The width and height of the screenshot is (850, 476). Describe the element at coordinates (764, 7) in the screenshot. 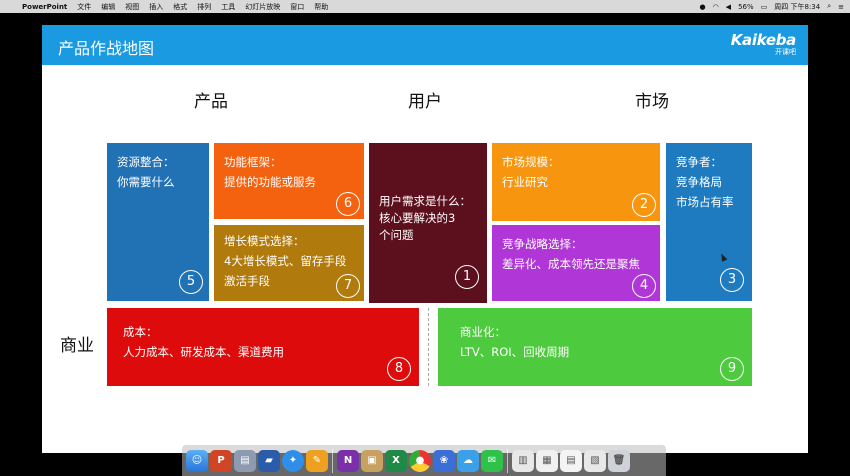

I see `battery-icon: ▭` at that location.